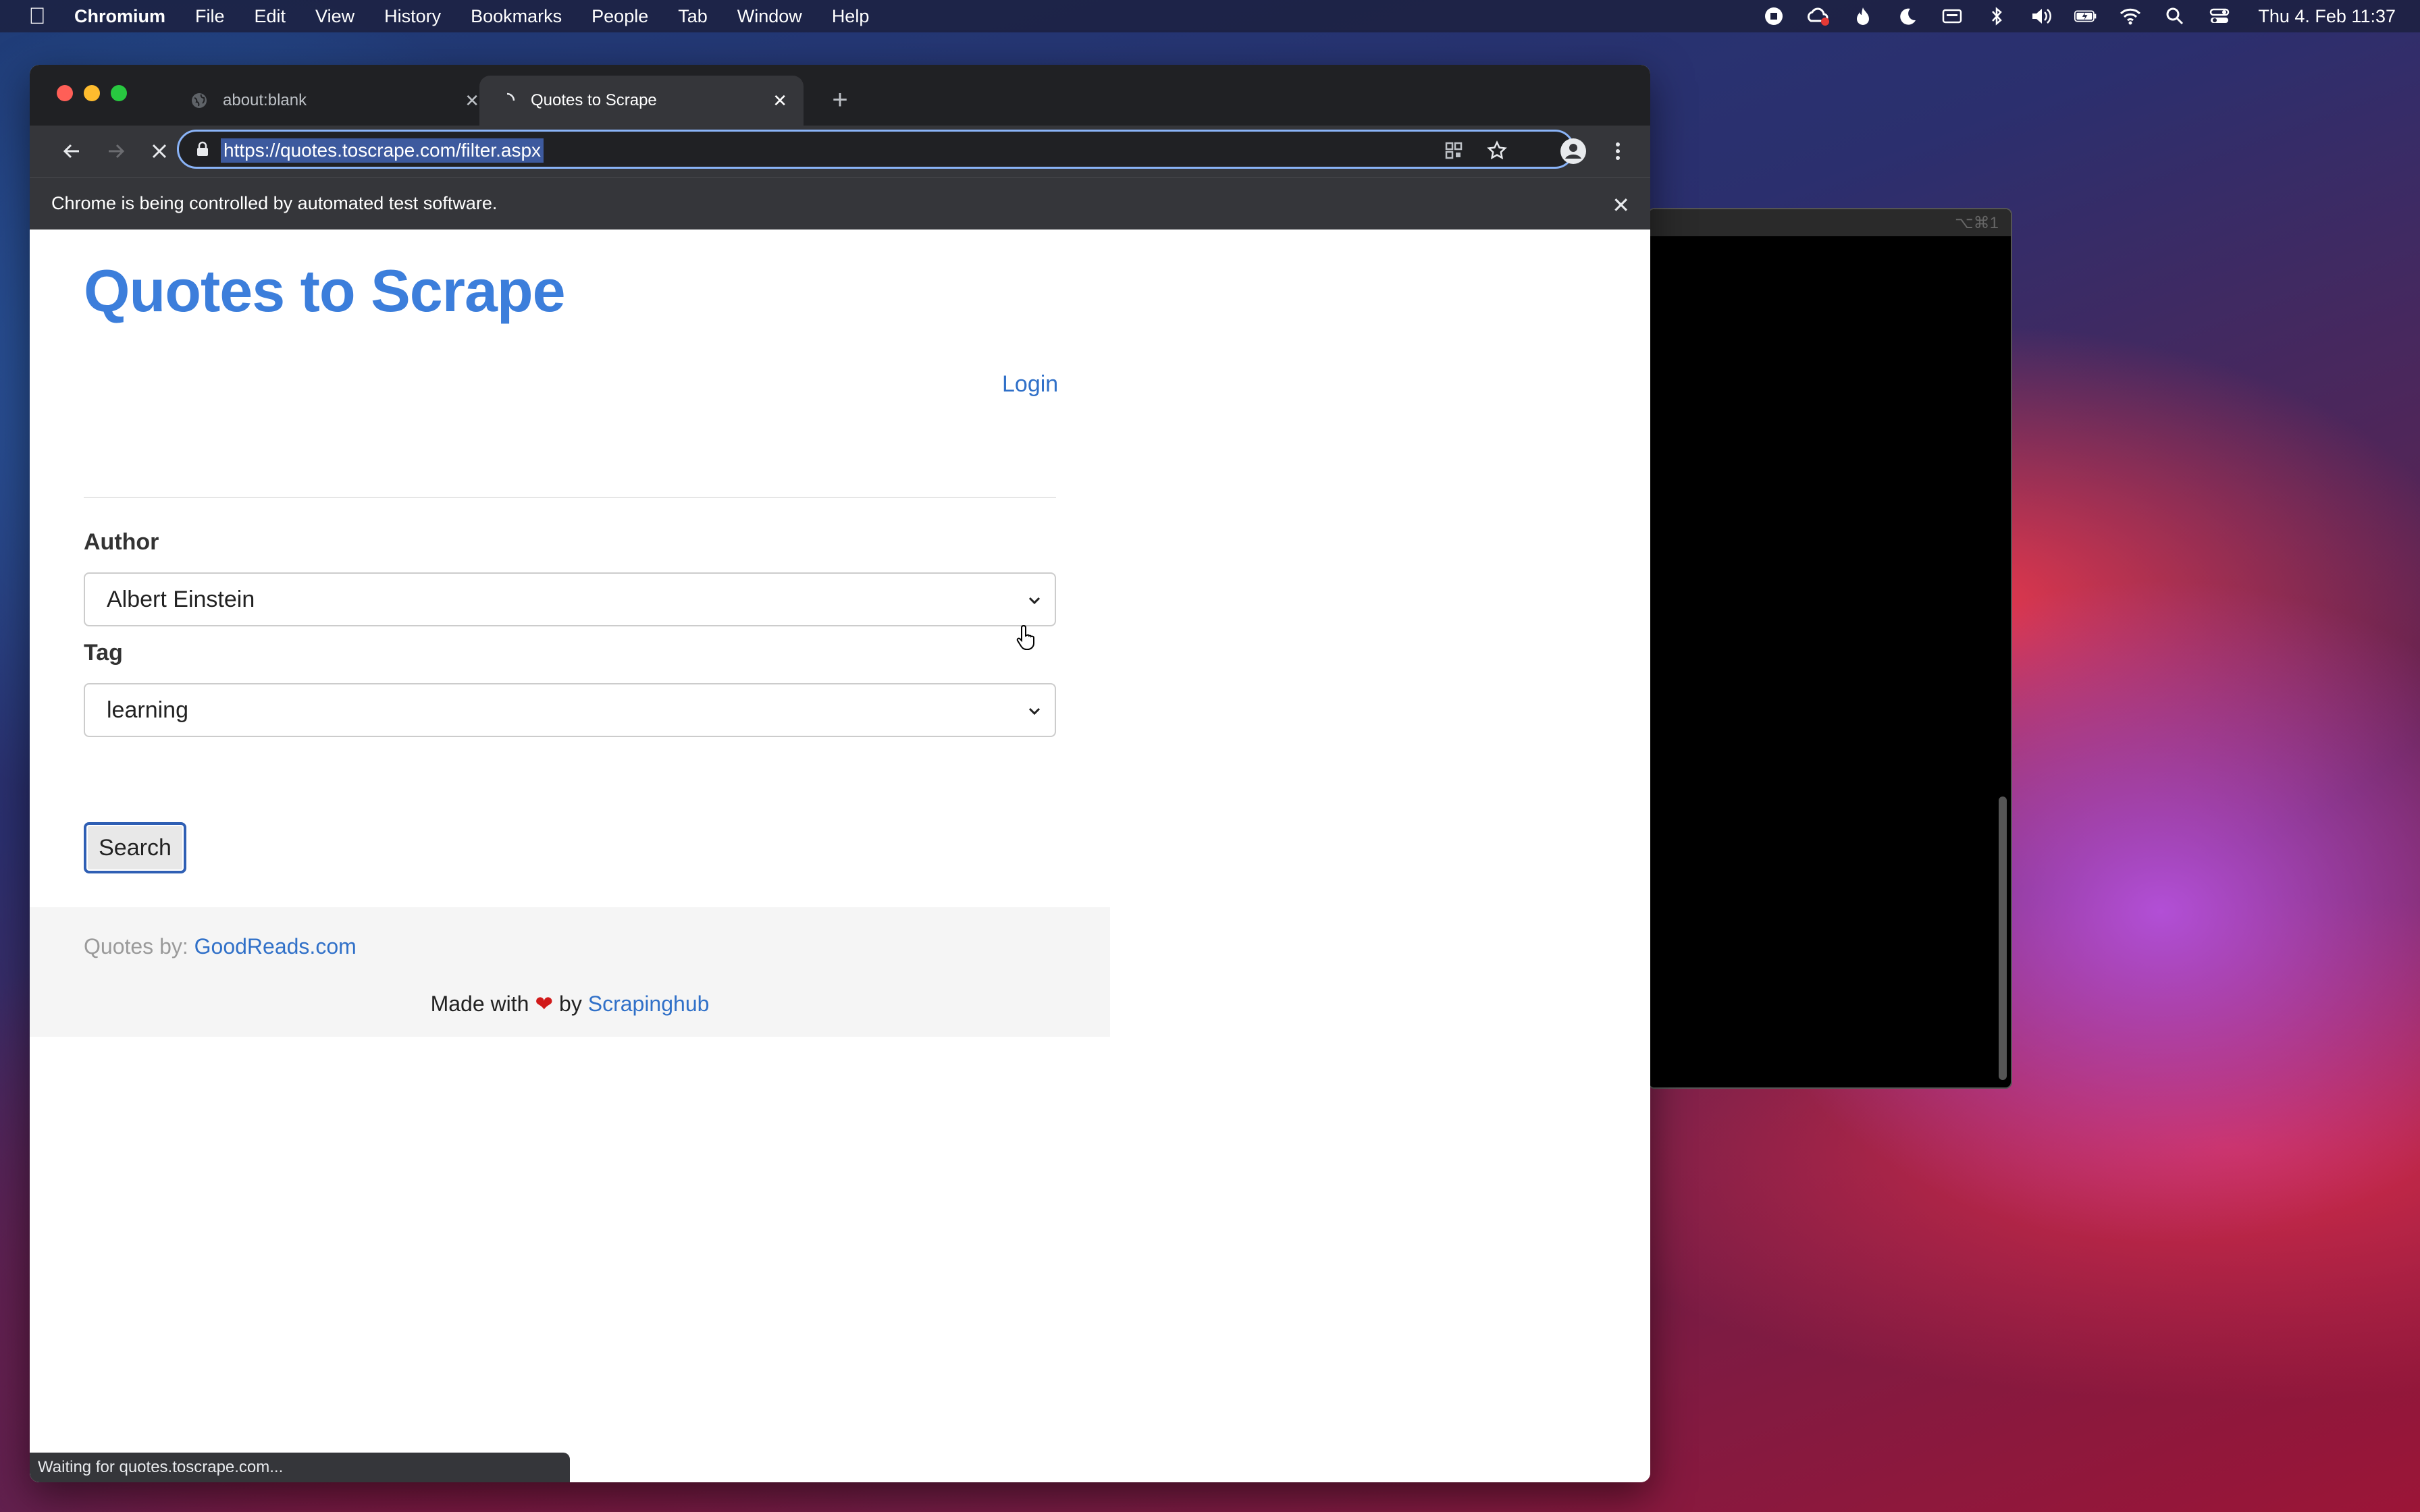 The image size is (2420, 1512). What do you see at coordinates (412, 16) in the screenshot?
I see `menu-history: History` at bounding box center [412, 16].